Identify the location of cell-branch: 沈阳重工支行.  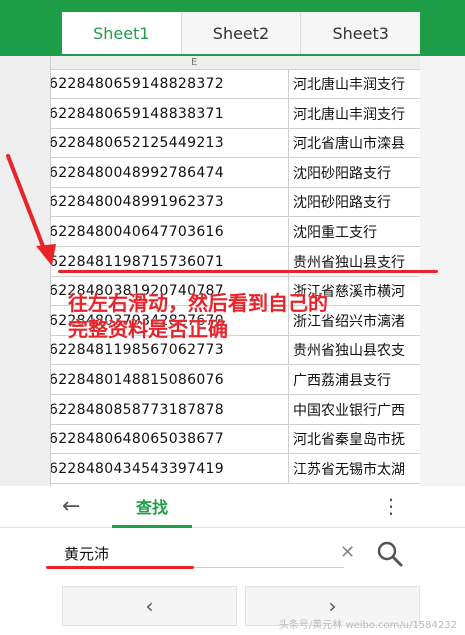
(353, 232).